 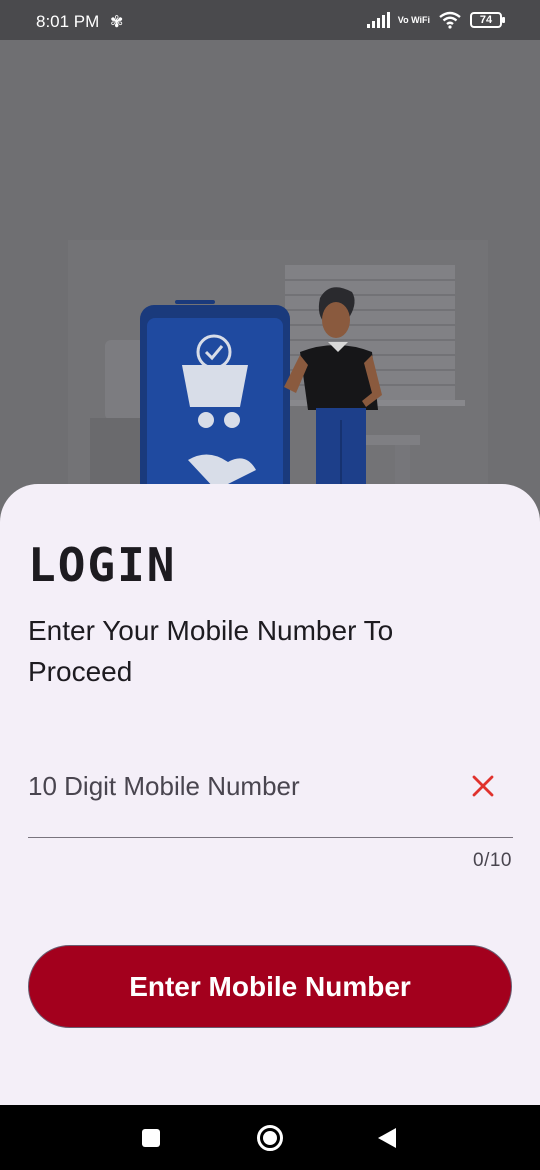 I want to click on status-icons: Vo WiFi 74, so click(x=435, y=20).